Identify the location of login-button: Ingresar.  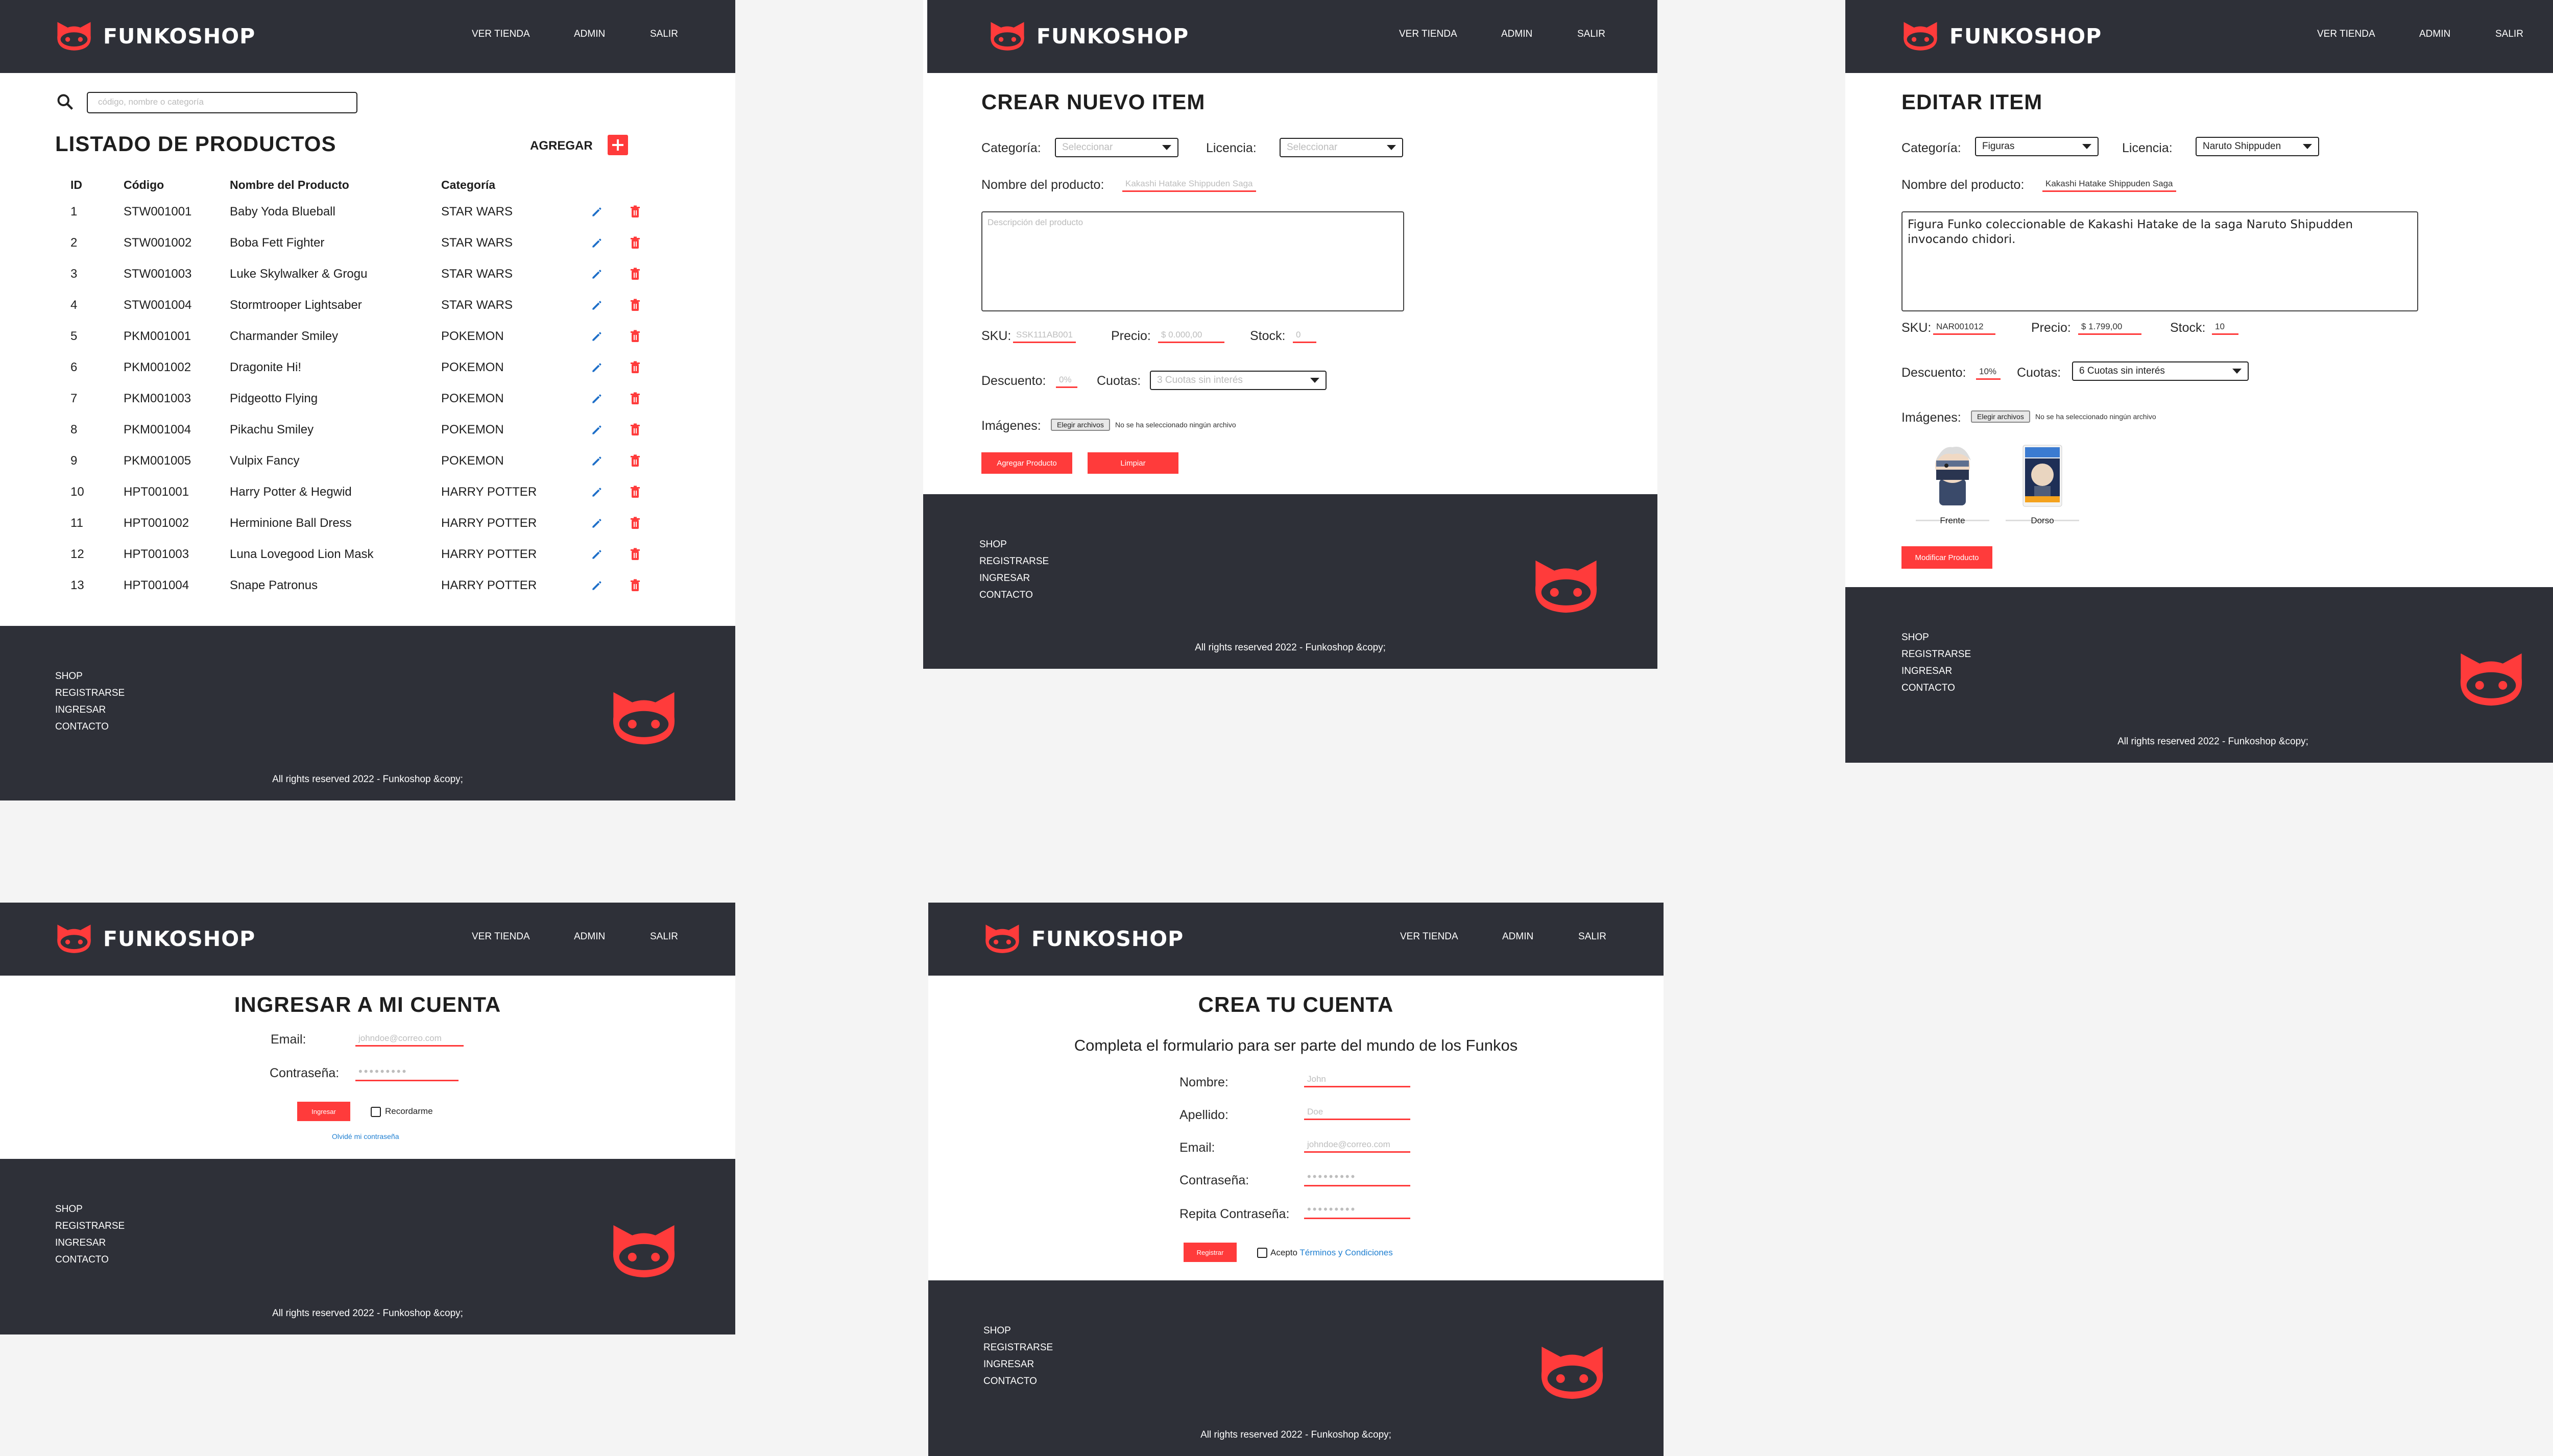
(323, 1111).